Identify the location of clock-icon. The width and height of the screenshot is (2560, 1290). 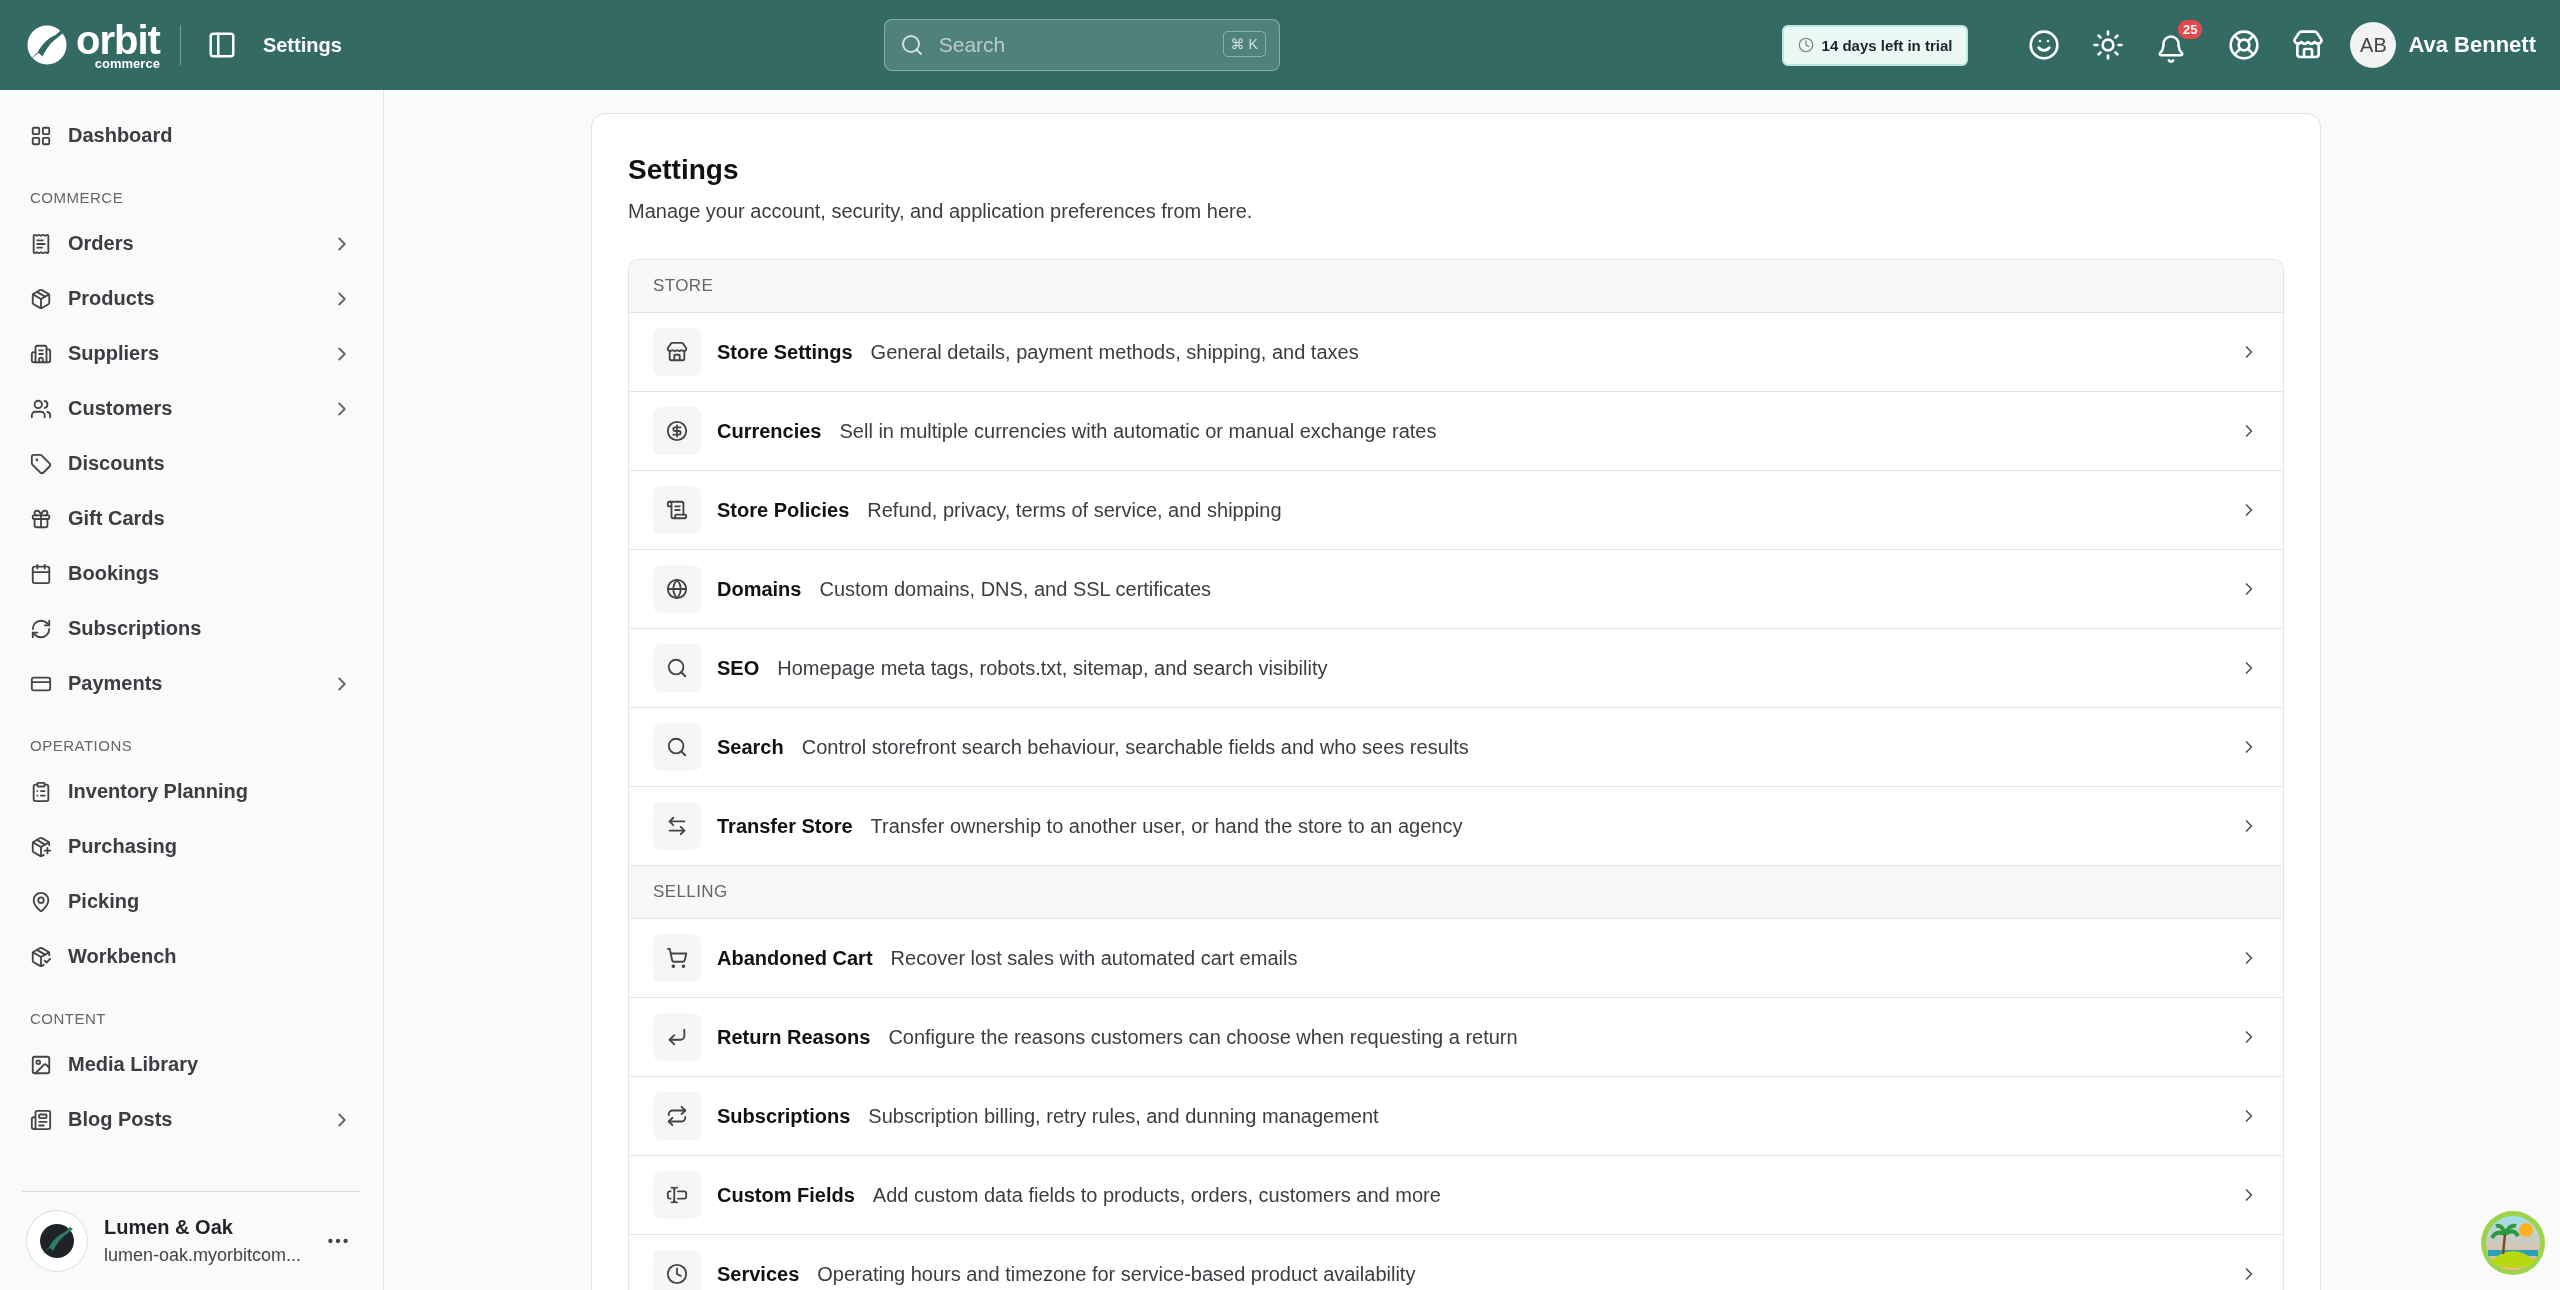
(1805, 45).